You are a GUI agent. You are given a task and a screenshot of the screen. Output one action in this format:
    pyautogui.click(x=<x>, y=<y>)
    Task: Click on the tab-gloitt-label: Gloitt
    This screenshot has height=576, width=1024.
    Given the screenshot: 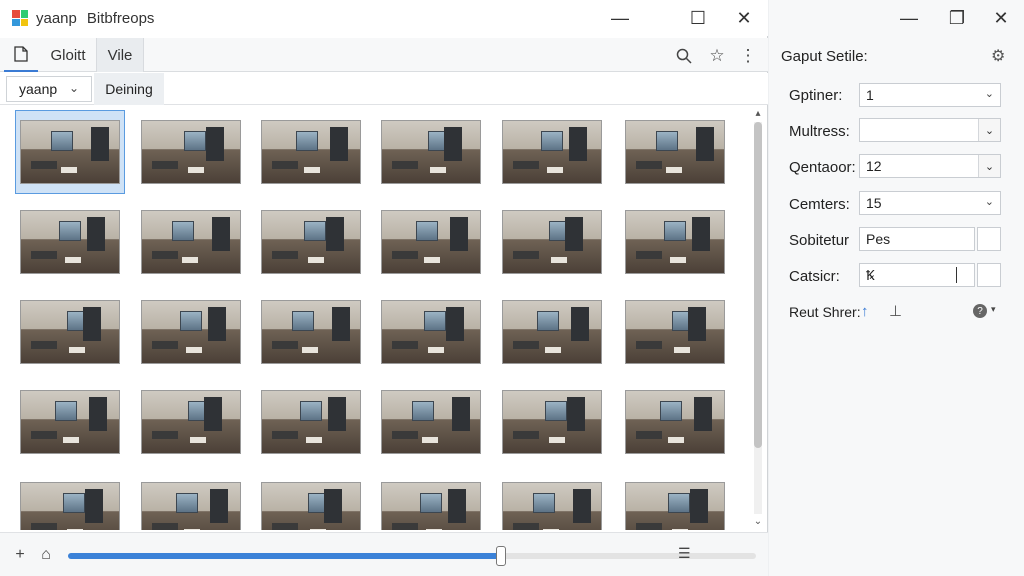 What is the action you would take?
    pyautogui.click(x=68, y=55)
    